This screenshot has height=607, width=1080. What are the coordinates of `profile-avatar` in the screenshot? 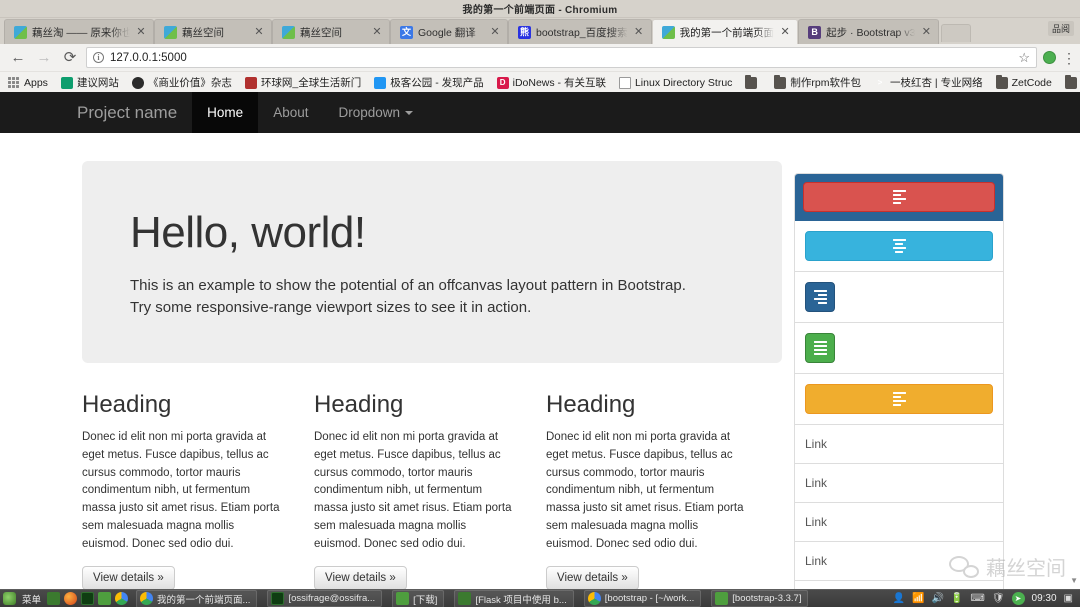 It's located at (1049, 57).